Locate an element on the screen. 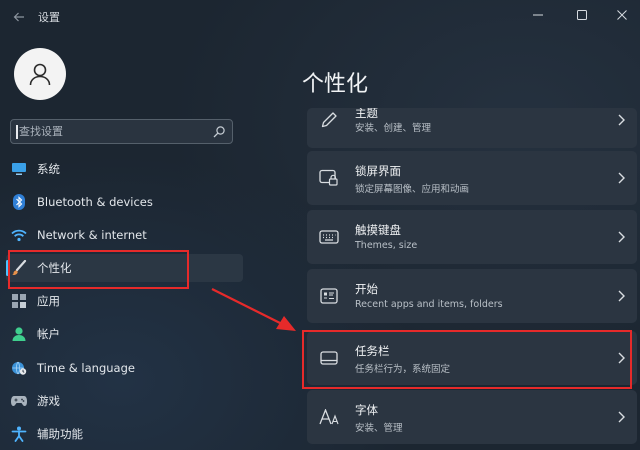 The height and width of the screenshot is (450, 640). page-title: 个性化 is located at coordinates (335, 84).